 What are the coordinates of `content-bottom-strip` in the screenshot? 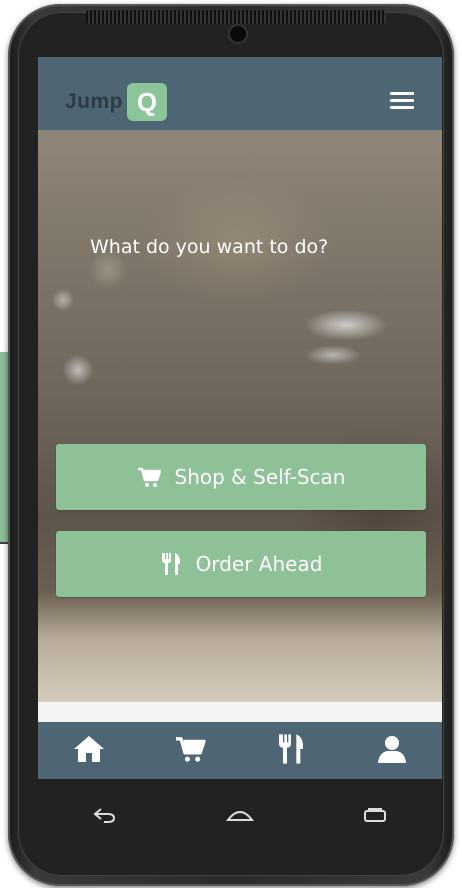 It's located at (240, 712).